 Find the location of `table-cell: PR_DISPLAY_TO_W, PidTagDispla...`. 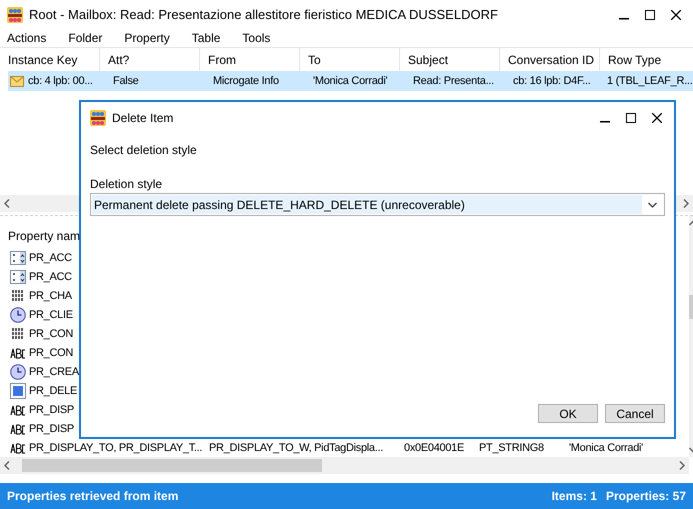

table-cell: PR_DISPLAY_TO_W, PidTagDispla... is located at coordinates (296, 448).